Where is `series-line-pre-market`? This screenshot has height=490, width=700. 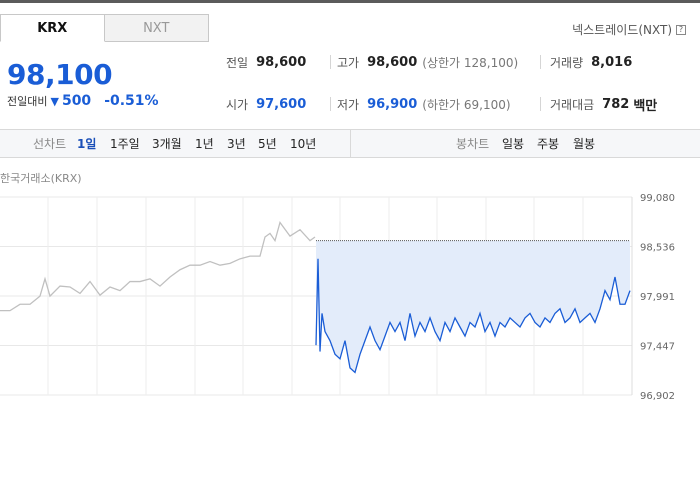 series-line-pre-market is located at coordinates (158, 266).